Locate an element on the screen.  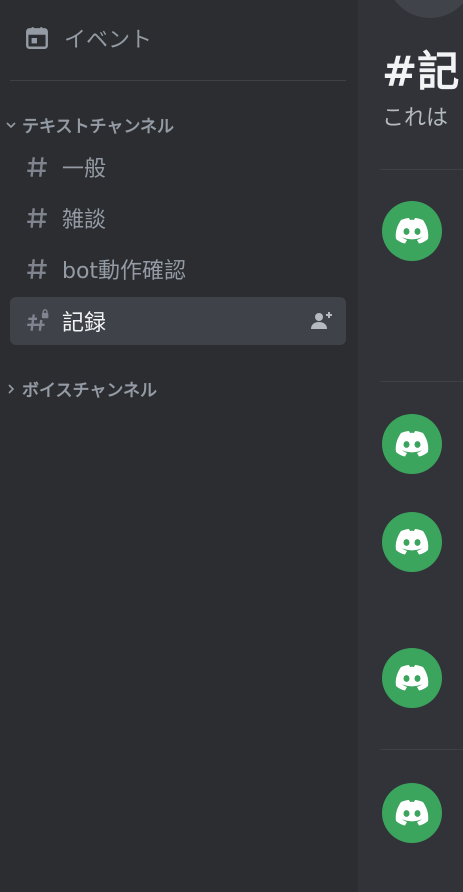
calendar-icon is located at coordinates (37, 38).